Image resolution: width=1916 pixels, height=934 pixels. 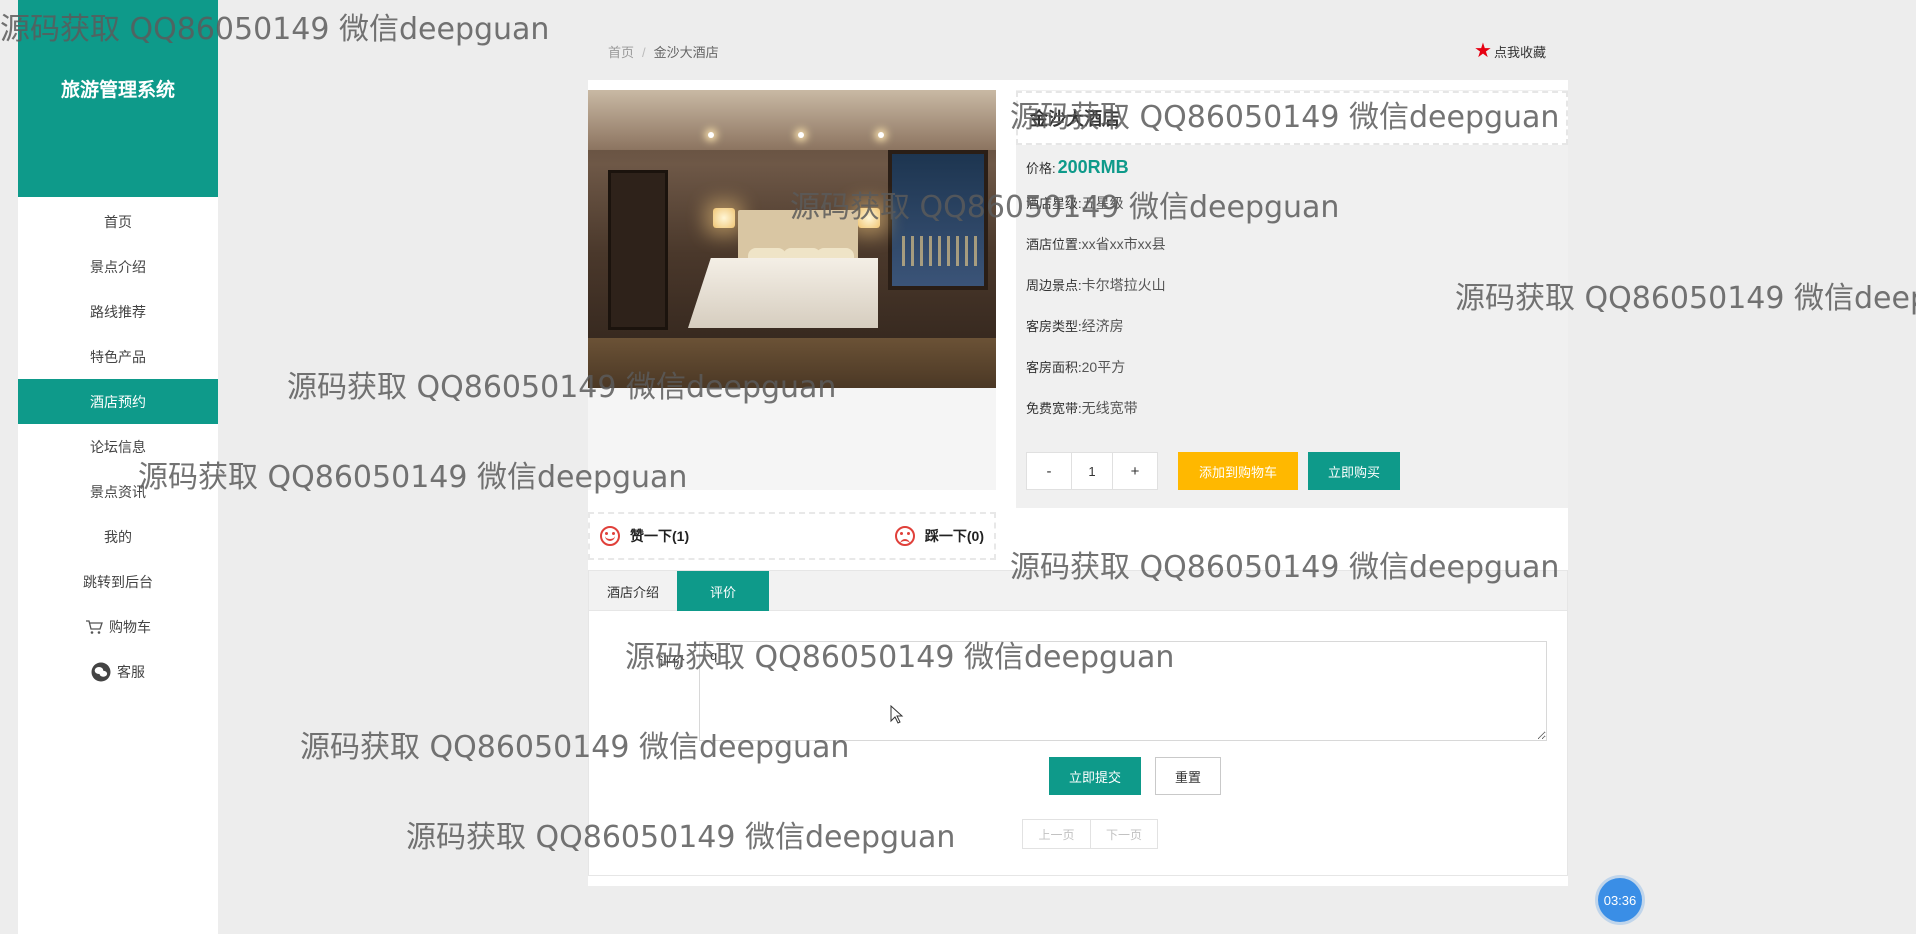 I want to click on sidebar-item-news: 景点资讯, so click(x=118, y=491).